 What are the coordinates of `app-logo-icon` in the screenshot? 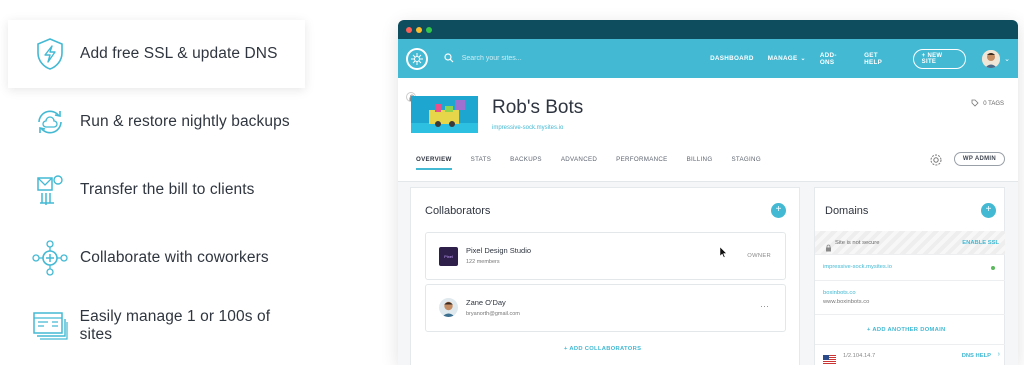 It's located at (417, 58).